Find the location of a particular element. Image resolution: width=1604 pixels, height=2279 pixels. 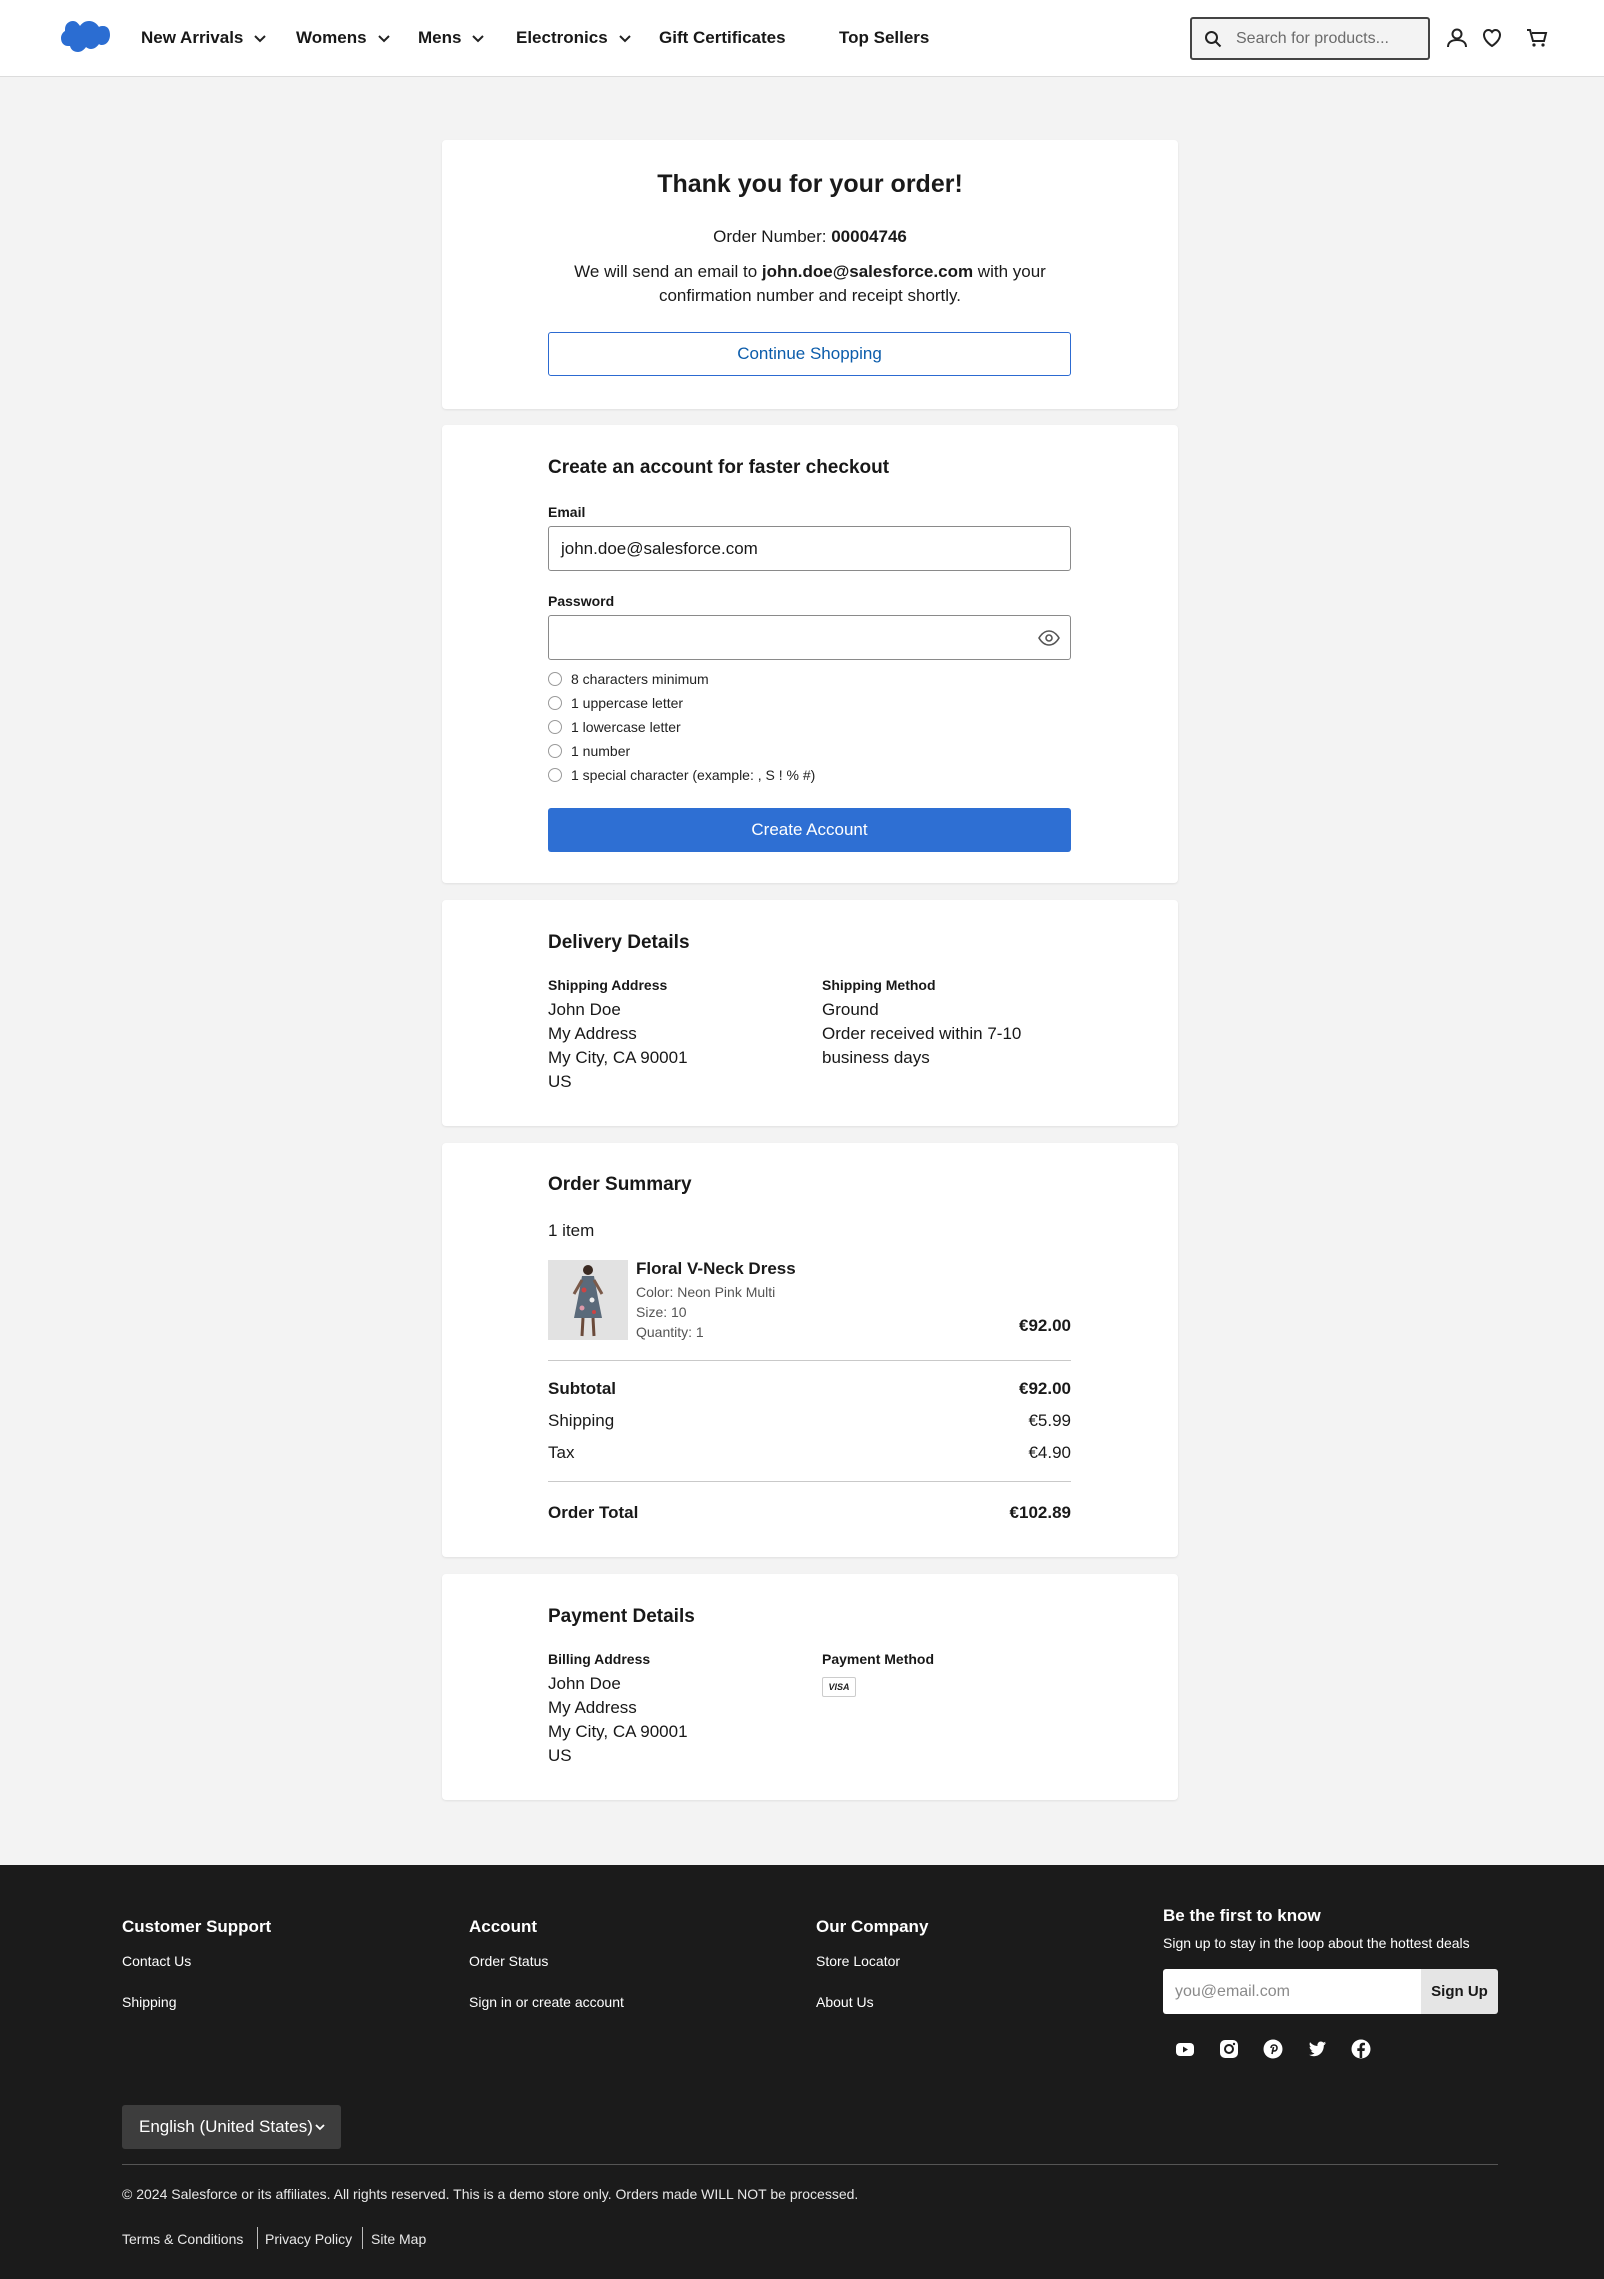

email-field: john.doe@salesforce.com is located at coordinates (809, 548).